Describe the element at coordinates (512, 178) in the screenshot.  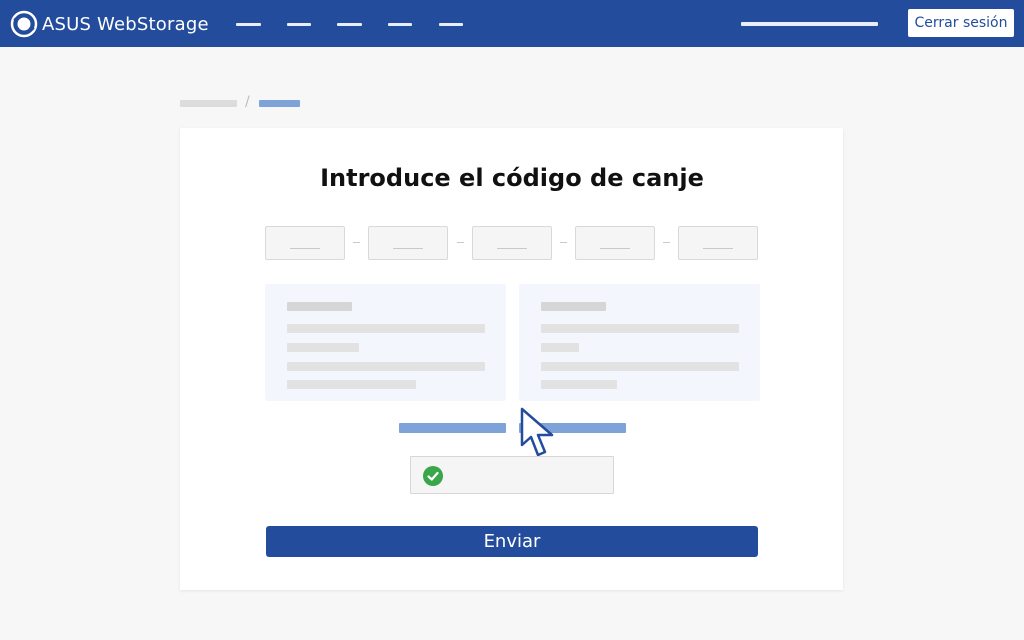
I see `page-title: Introduce el código de canje` at that location.